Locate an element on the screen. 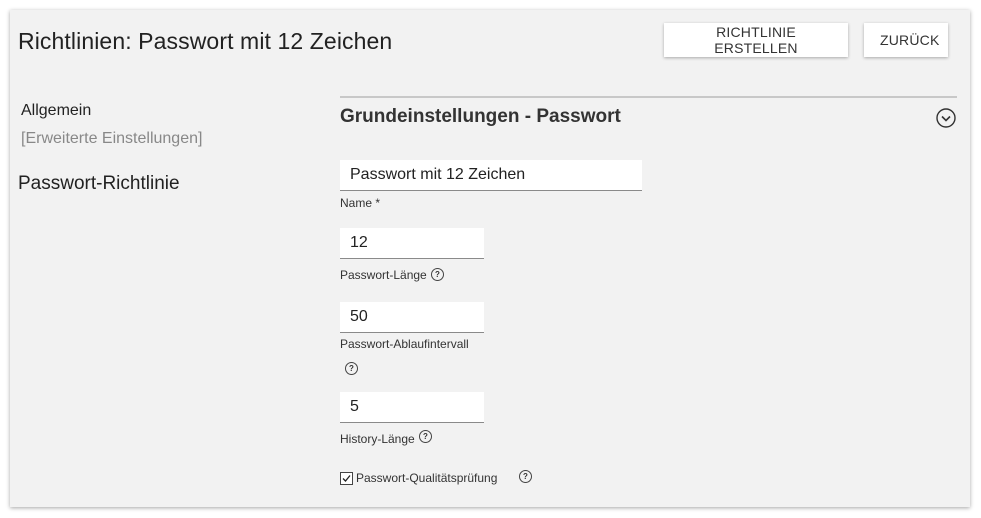  password-length-field is located at coordinates (412, 243).